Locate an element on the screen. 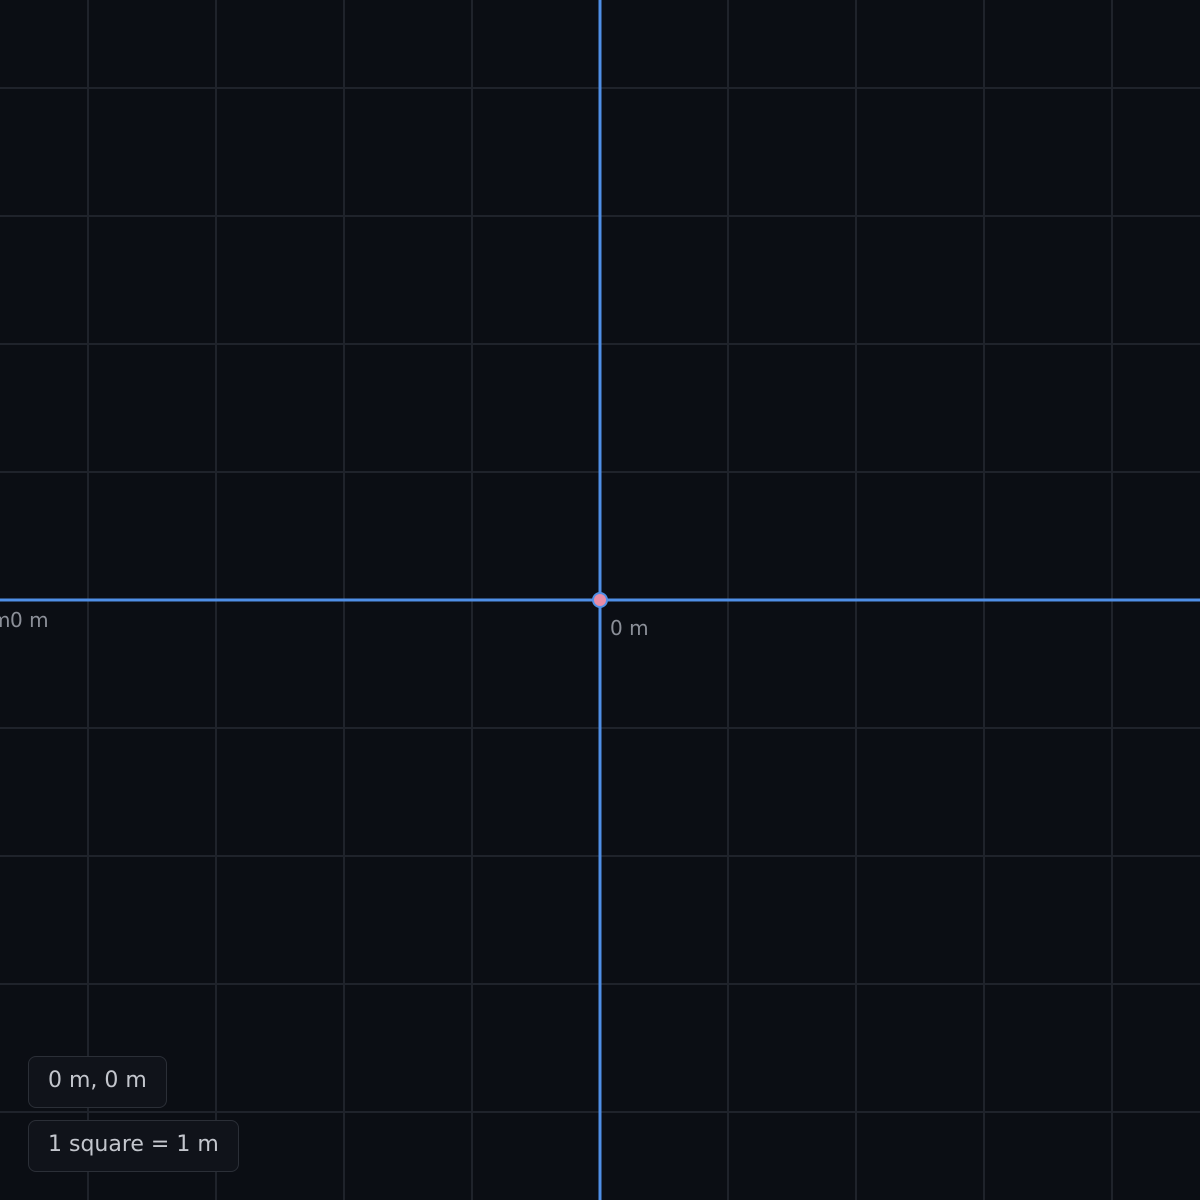 The image size is (1200, 1200). axis-label-left: 0 m is located at coordinates (29, 620).